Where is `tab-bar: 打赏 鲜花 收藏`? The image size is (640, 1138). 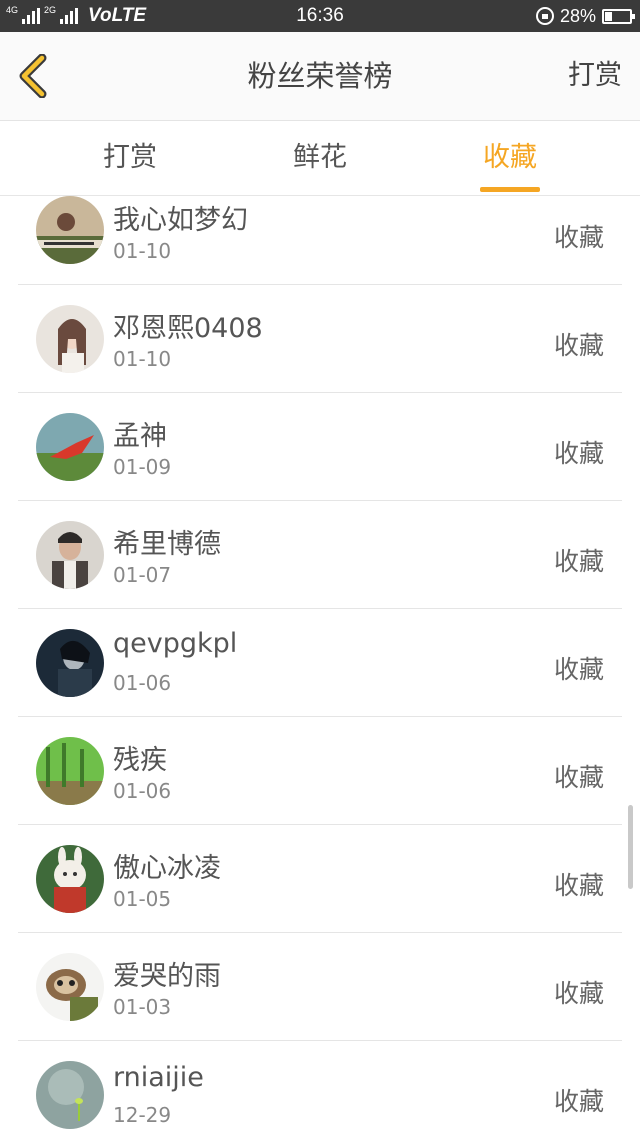
tab-bar: 打赏 鲜花 收藏 is located at coordinates (320, 158).